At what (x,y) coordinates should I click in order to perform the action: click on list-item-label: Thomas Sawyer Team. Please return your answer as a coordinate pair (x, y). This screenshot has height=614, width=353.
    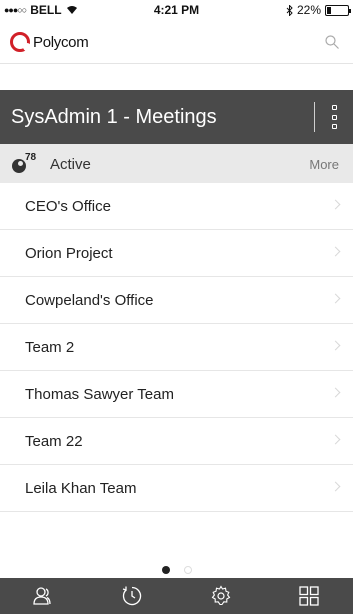
    Looking at the image, I should click on (99, 394).